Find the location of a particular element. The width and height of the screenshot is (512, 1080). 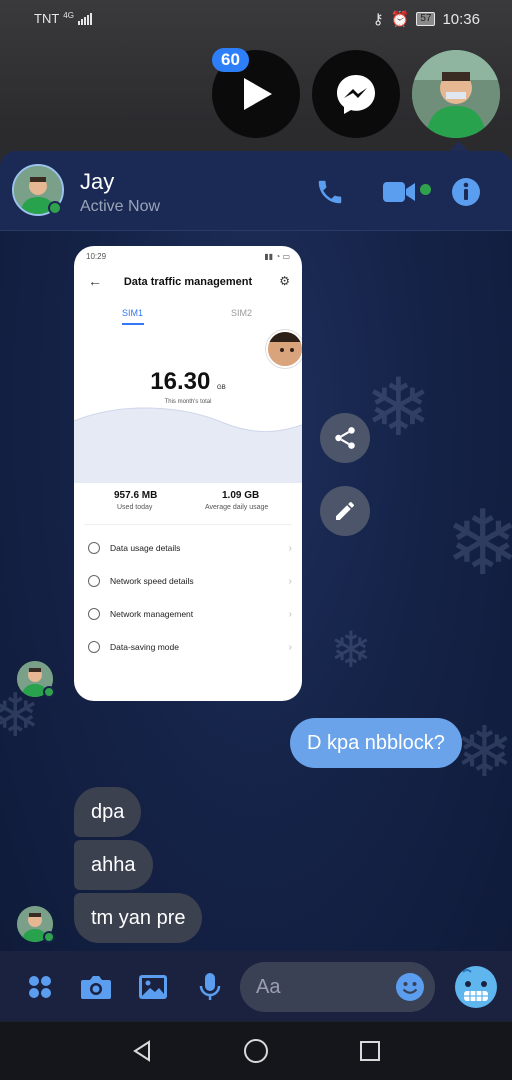

messenger-icon is located at coordinates (356, 94).